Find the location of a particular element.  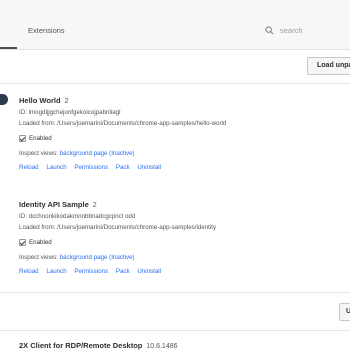

extension-name: Hello World is located at coordinates (40, 100).